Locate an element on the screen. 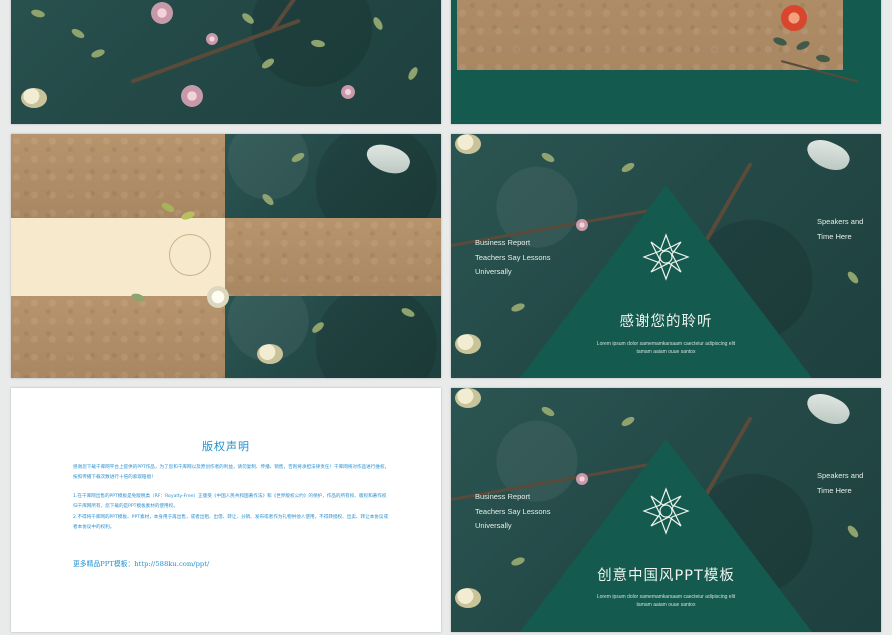 This screenshot has width=892, height=635. floral-panel is located at coordinates (333, 176).